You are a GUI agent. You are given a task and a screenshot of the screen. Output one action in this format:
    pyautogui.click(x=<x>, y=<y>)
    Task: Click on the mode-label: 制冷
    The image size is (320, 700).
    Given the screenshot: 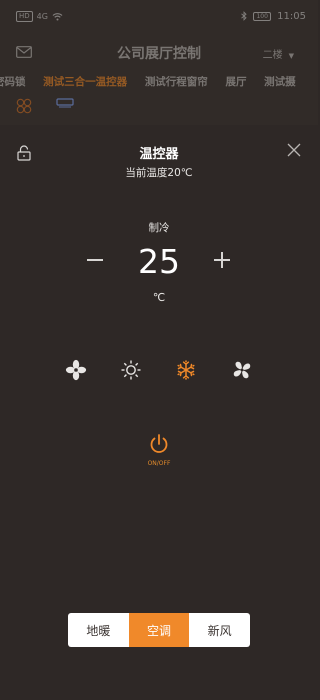 What is the action you would take?
    pyautogui.click(x=159, y=228)
    